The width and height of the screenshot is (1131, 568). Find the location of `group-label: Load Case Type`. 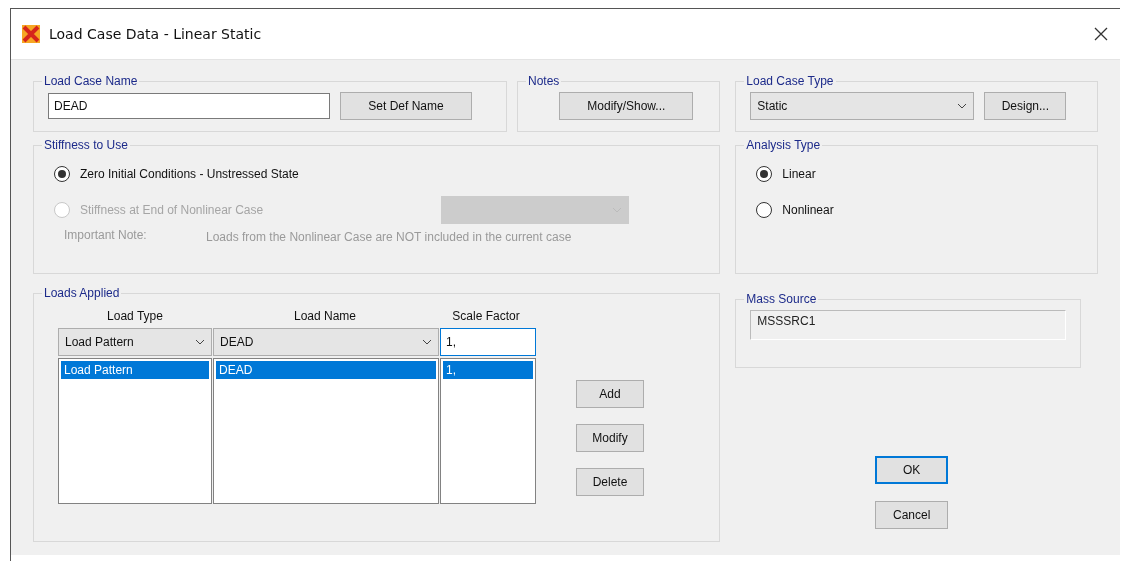

group-label: Load Case Type is located at coordinates (790, 81).